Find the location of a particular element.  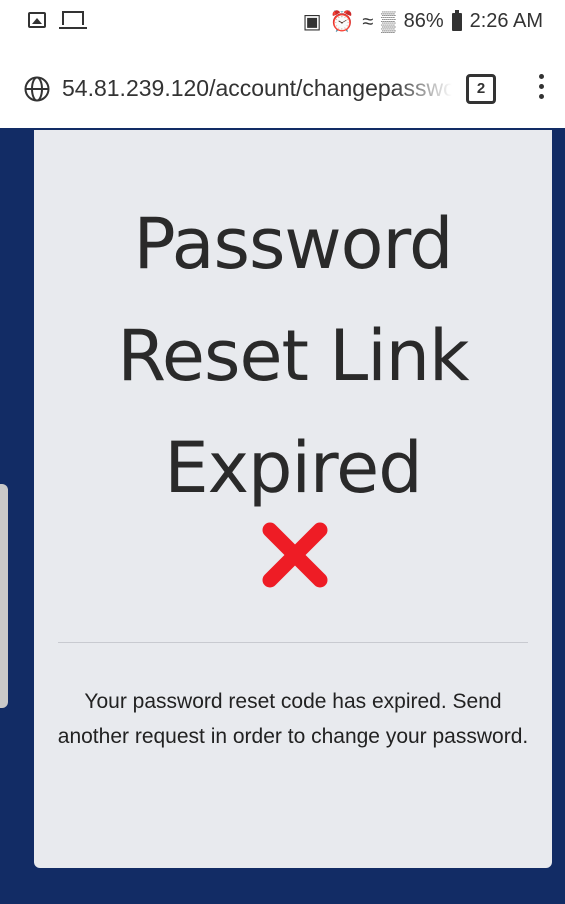

battery-icon is located at coordinates (456, 20).